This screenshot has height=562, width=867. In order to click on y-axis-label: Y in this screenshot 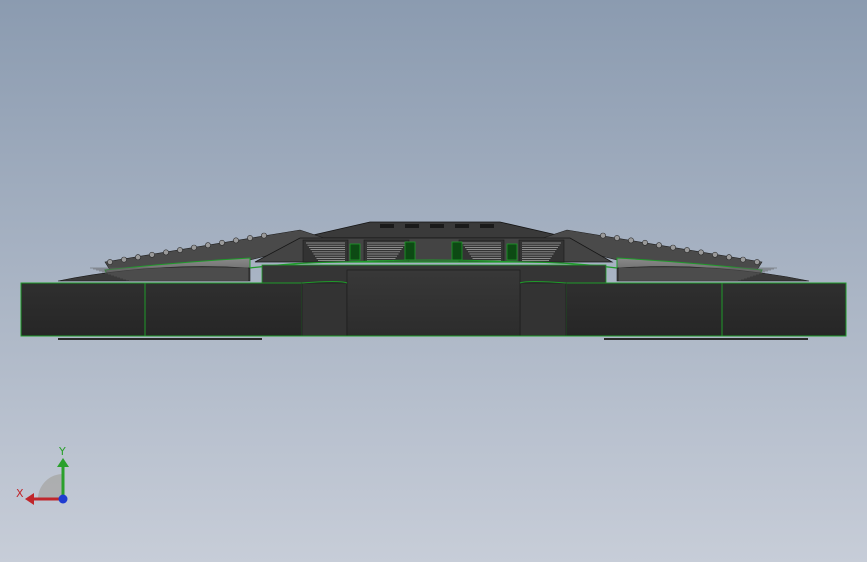, I will do `click(62, 451)`.